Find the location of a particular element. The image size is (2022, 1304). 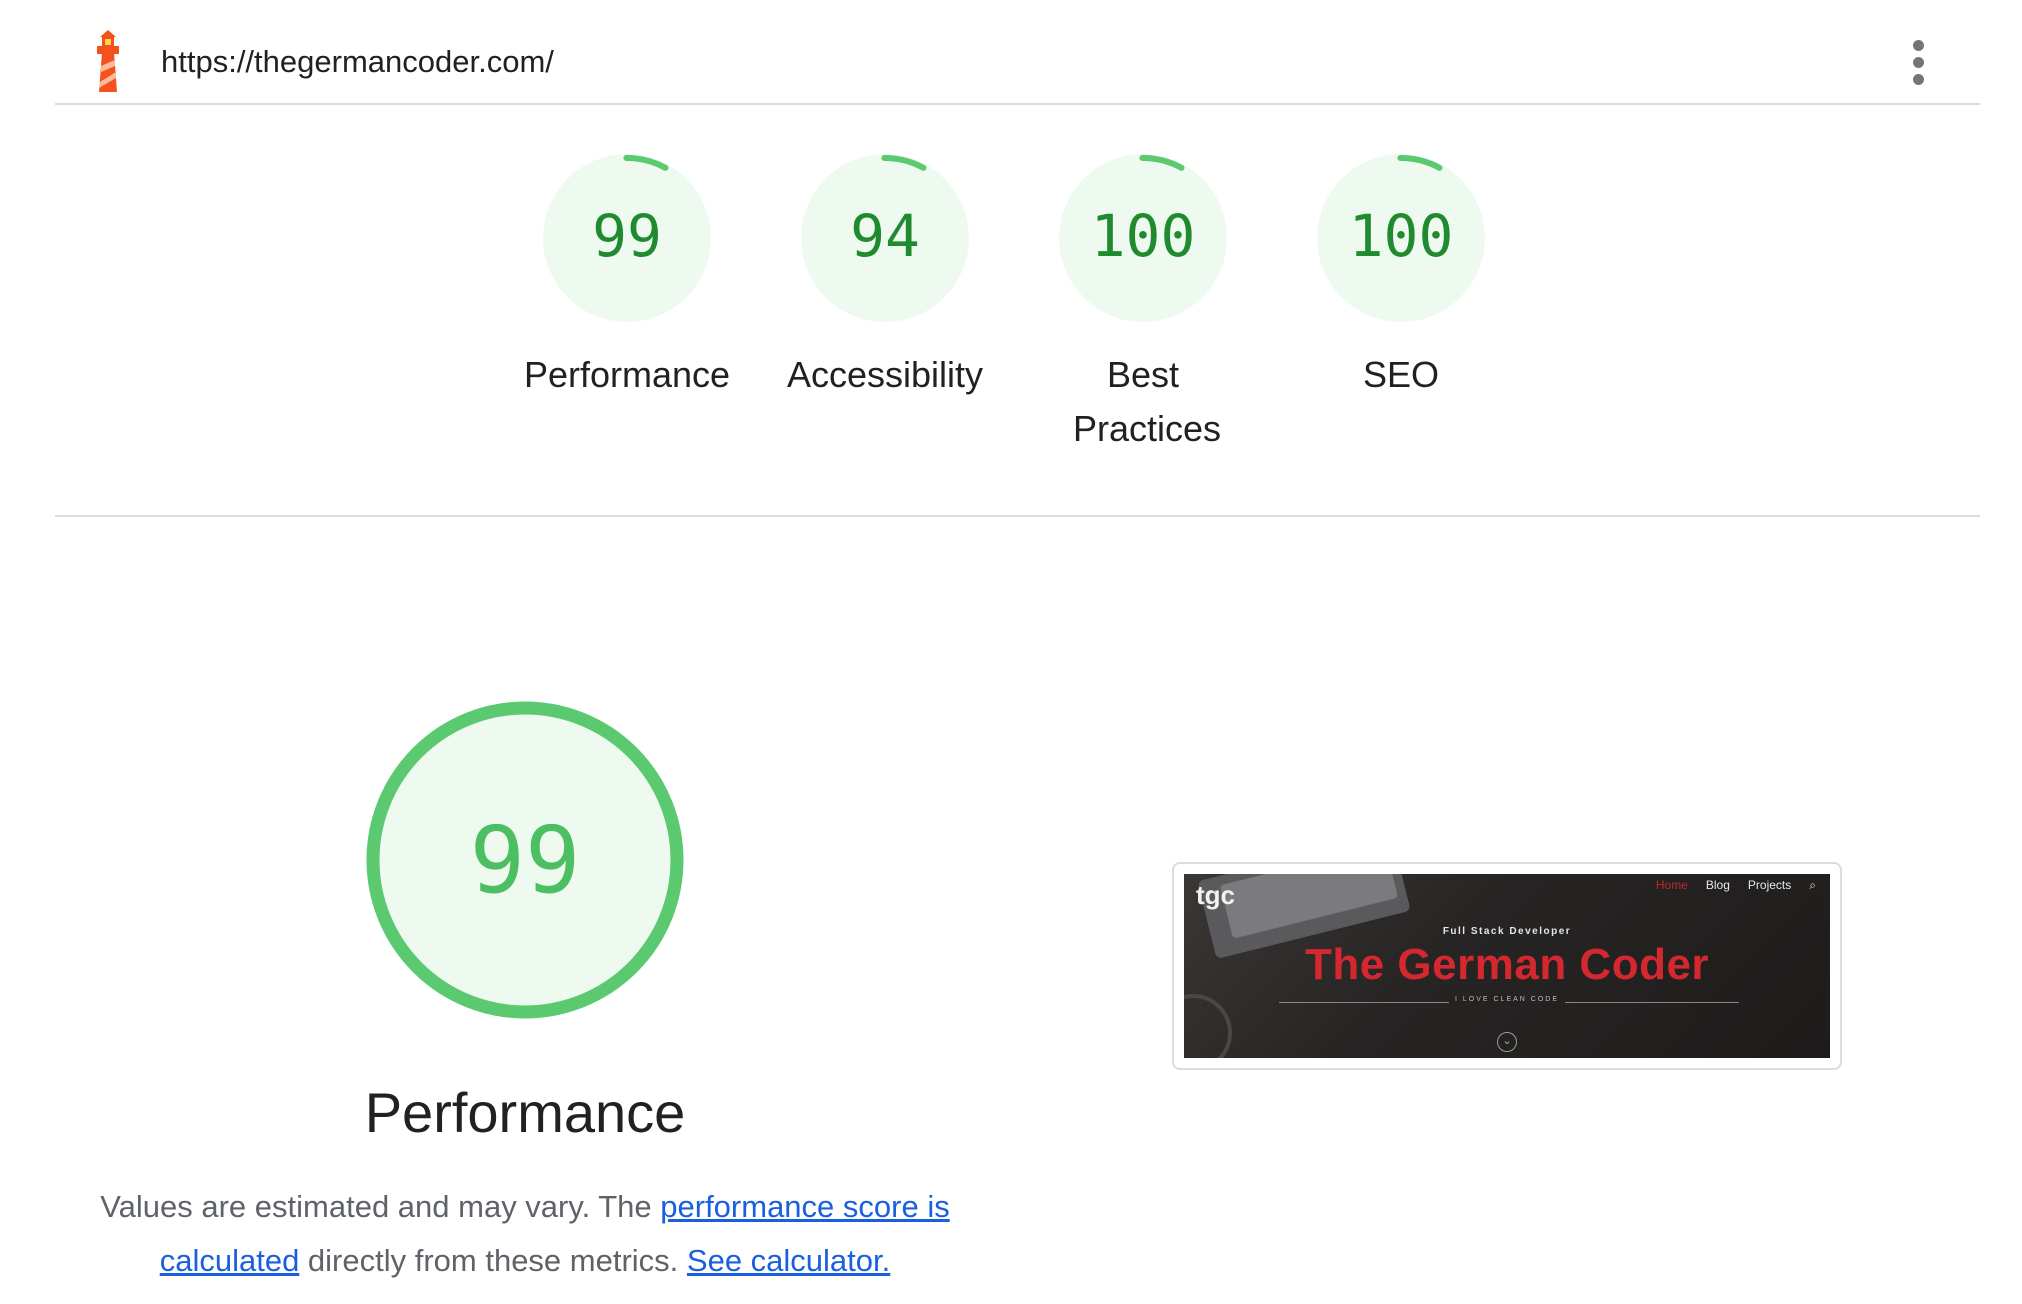

performance-ring: 99 is located at coordinates (525, 860).